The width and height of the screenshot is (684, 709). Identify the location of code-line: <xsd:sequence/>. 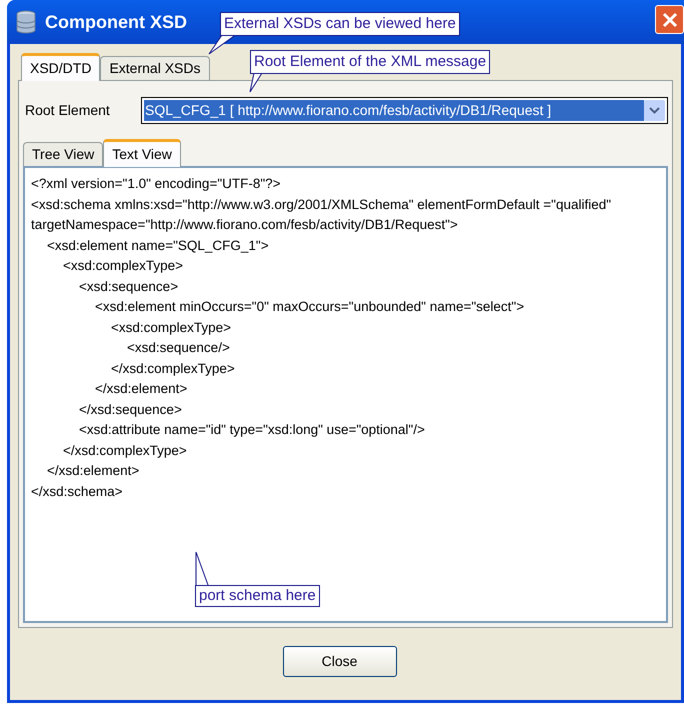
(179, 348).